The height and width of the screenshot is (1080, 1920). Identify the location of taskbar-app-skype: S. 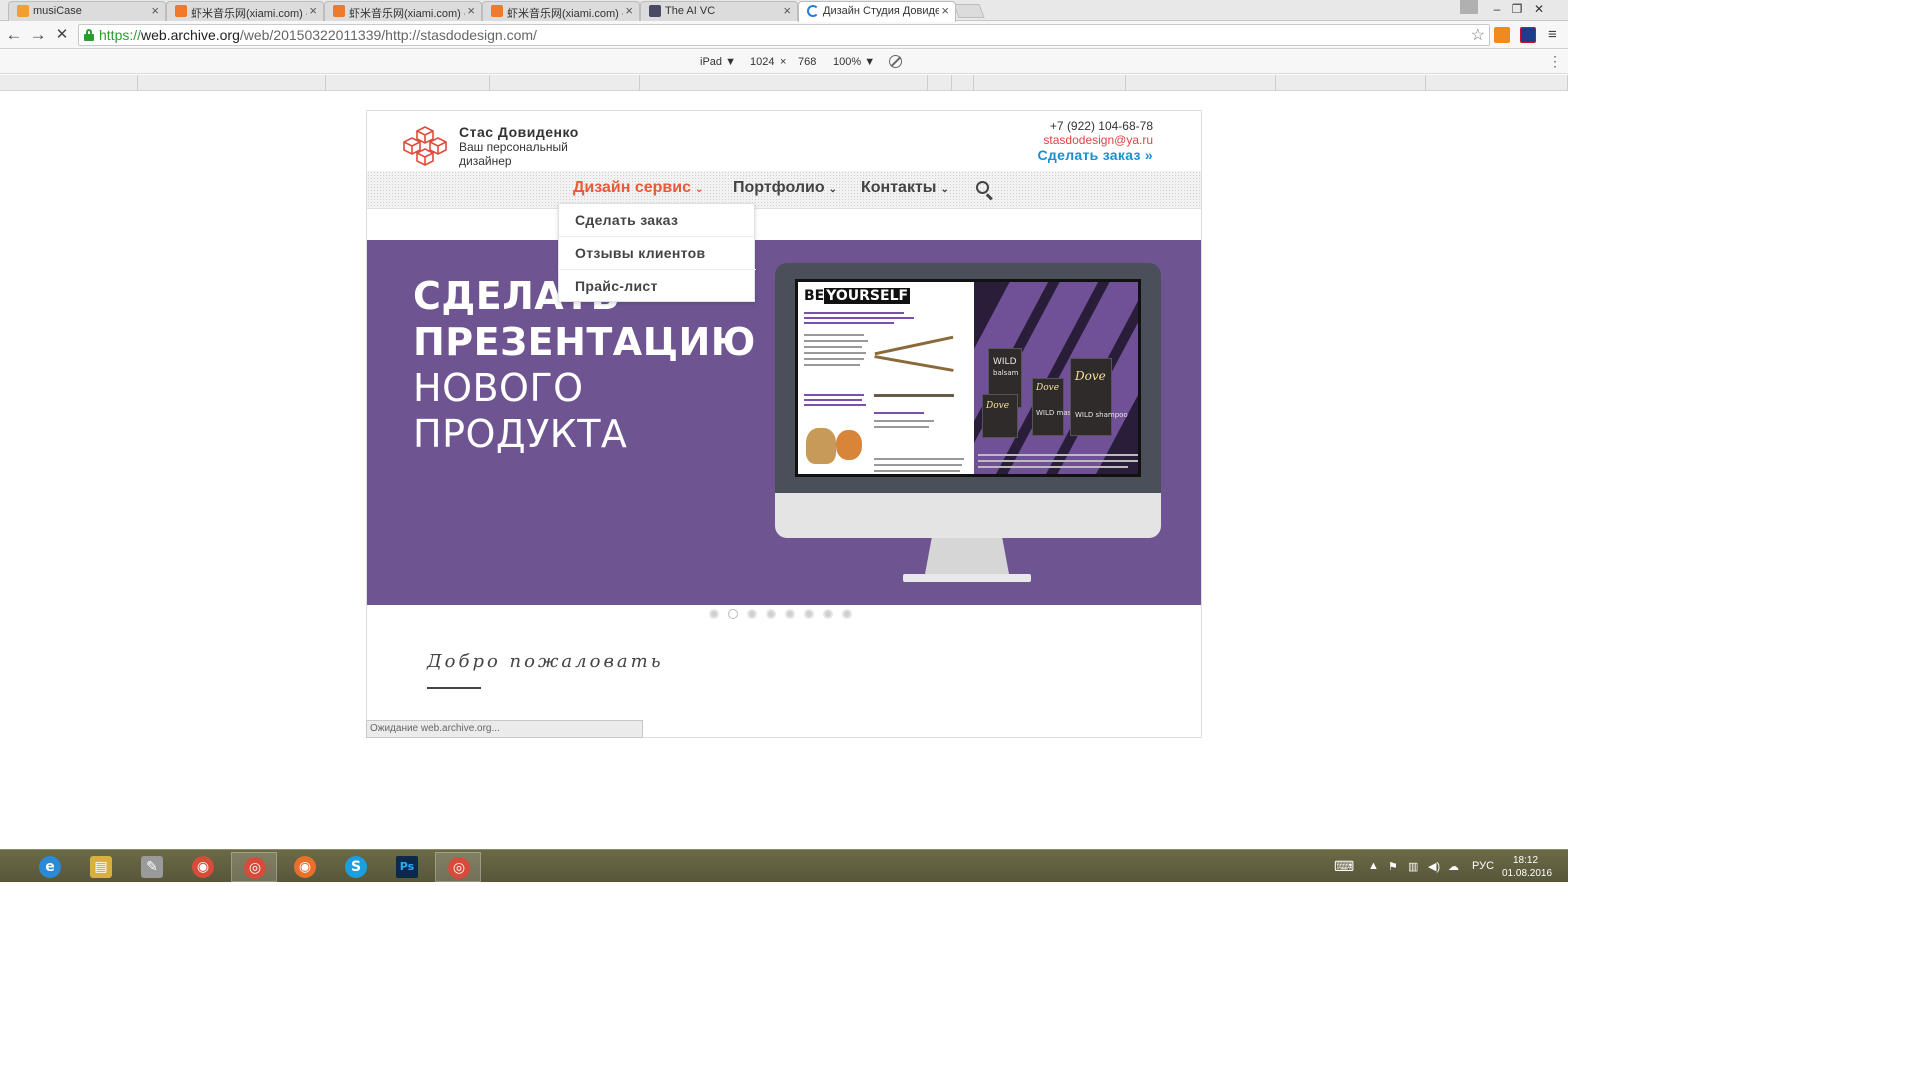
(356, 867).